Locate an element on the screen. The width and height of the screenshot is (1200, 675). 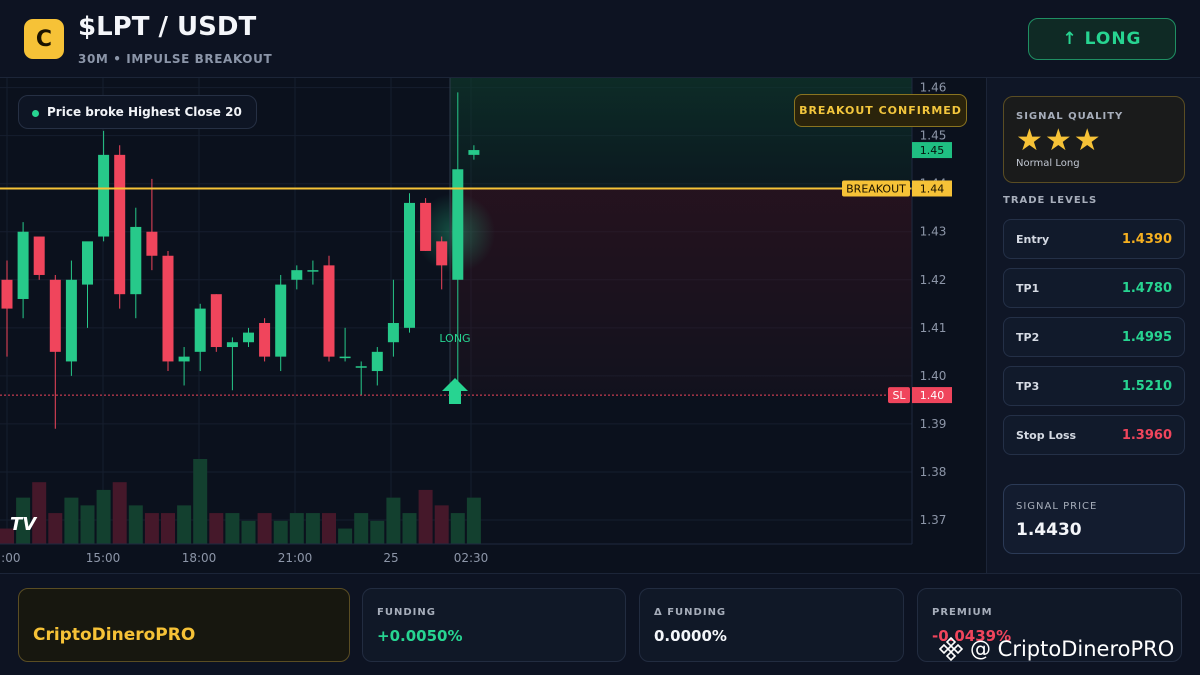
trade-level-value: 1.5210 is located at coordinates (1146, 386).